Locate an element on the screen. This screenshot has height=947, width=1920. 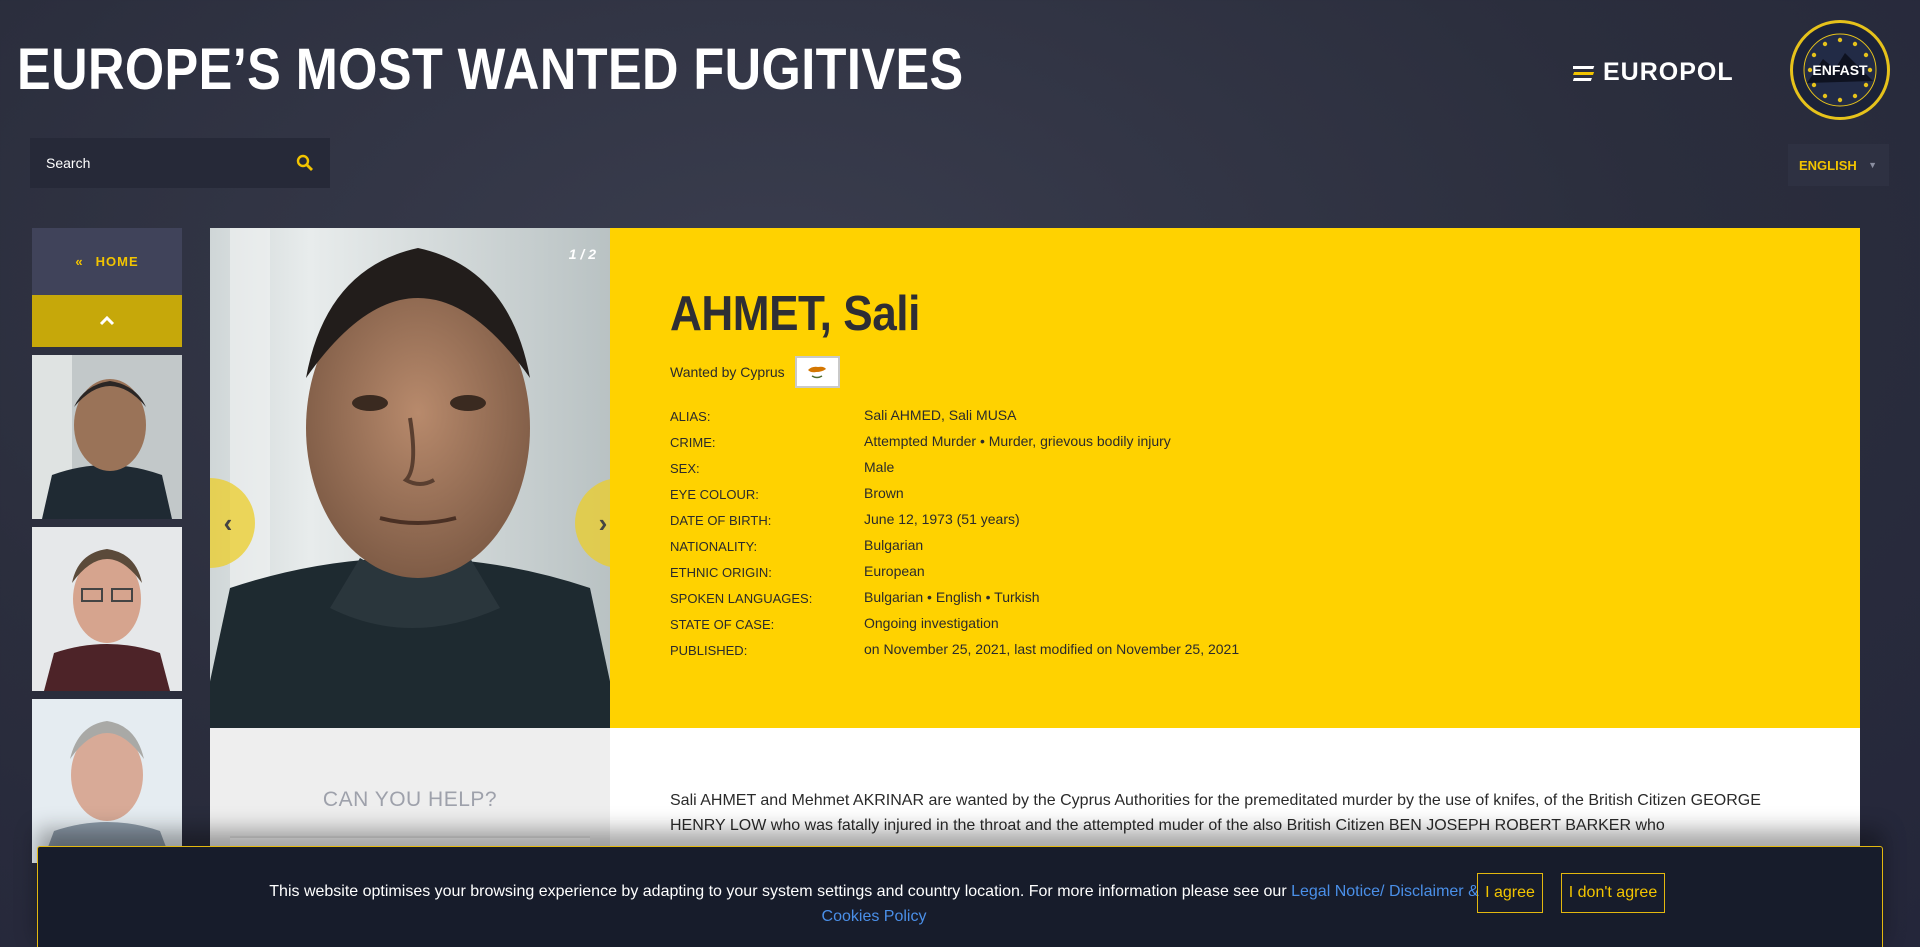
home-button: « HOME is located at coordinates (107, 261).